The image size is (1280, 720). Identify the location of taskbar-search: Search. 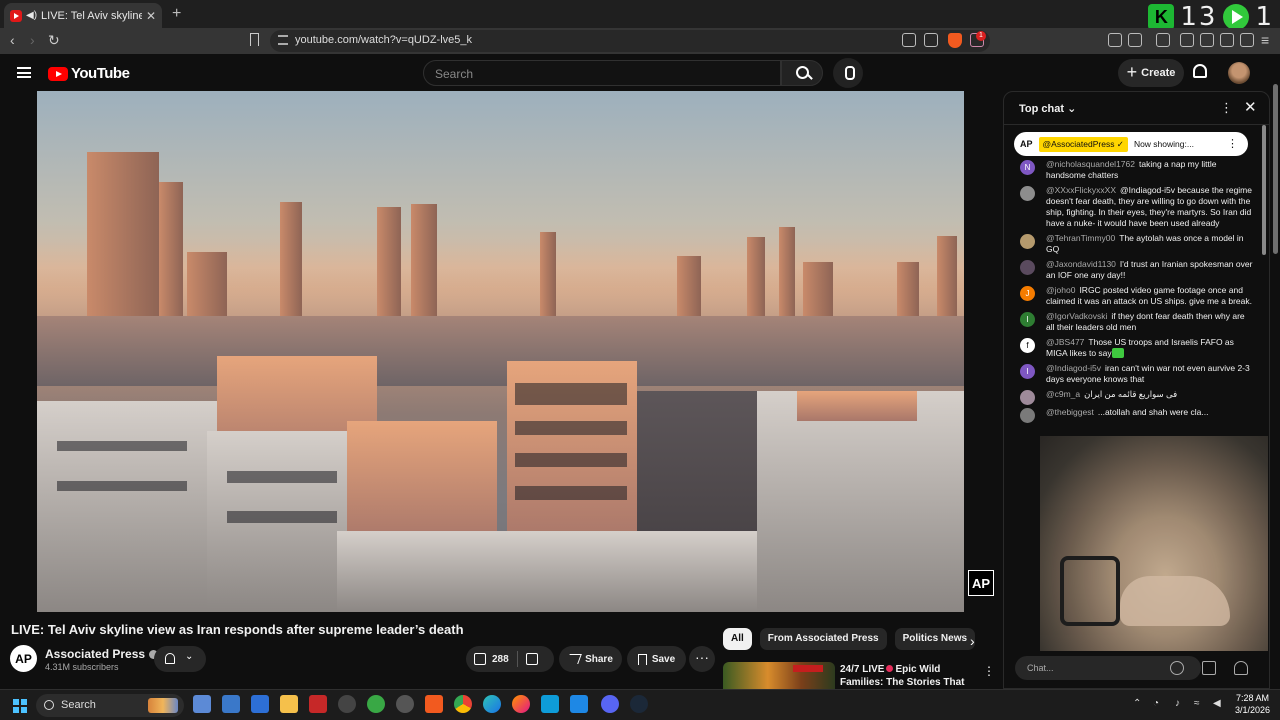
(110, 705).